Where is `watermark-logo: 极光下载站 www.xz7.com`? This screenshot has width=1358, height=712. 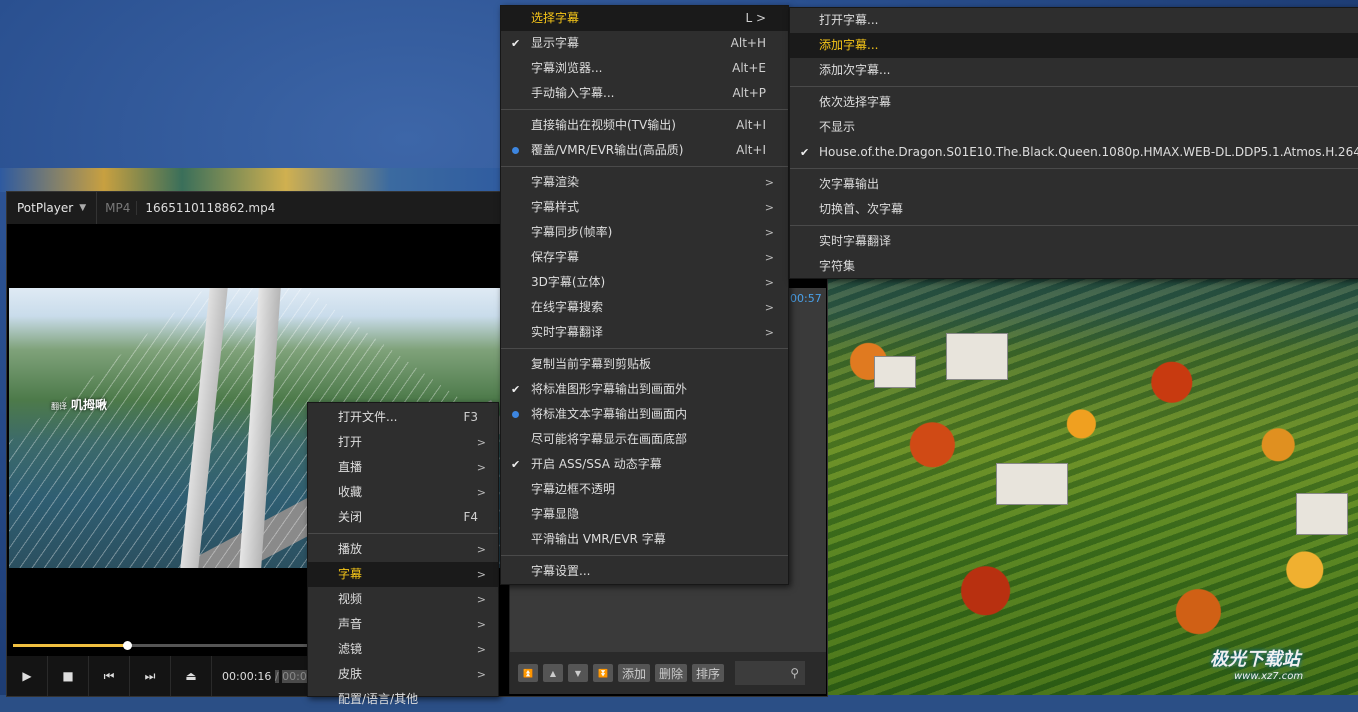
watermark-logo: 极光下载站 www.xz7.com is located at coordinates (1256, 663).